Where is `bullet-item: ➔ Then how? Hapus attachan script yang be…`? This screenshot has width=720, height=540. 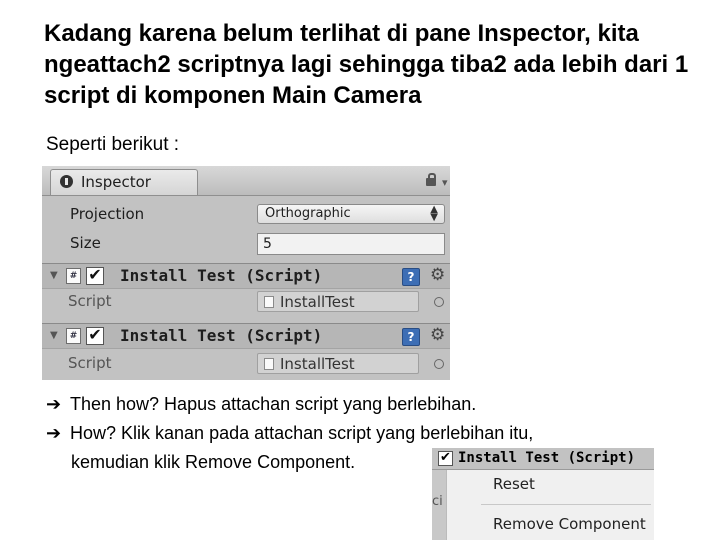
bullet-item: ➔ Then how? Hapus attachan script yang be… is located at coordinates (366, 404).